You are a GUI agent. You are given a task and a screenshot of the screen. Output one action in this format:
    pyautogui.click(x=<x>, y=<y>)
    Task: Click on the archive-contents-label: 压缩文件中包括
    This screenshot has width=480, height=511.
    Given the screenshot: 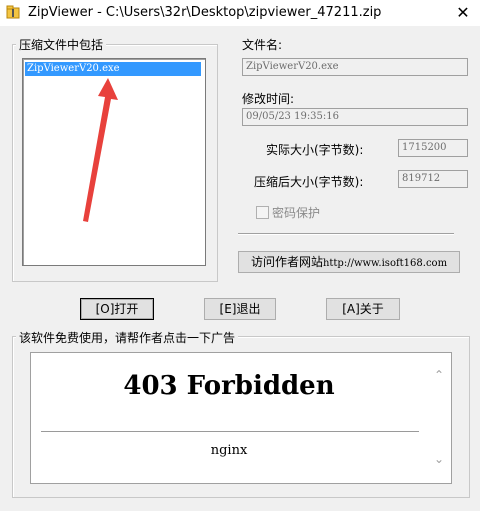 What is the action you would take?
    pyautogui.click(x=61, y=44)
    